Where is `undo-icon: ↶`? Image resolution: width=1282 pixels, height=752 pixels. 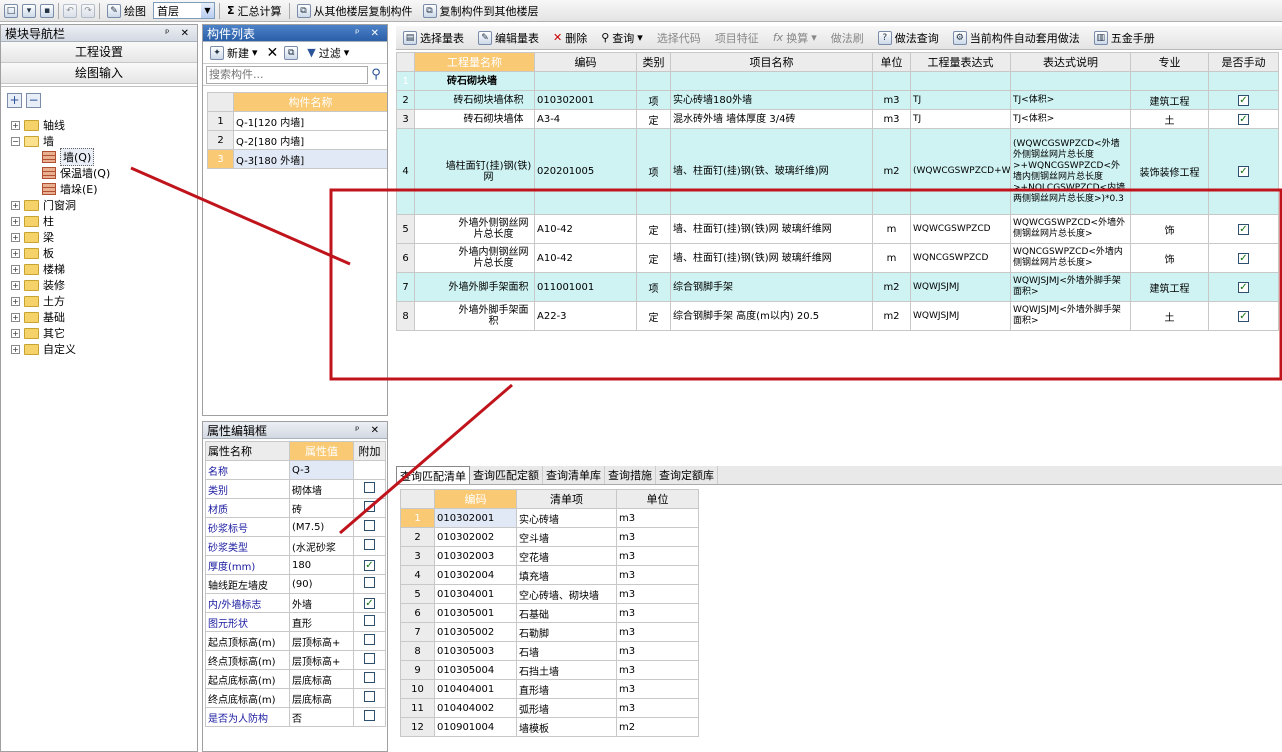
undo-icon: ↶ is located at coordinates (70, 10).